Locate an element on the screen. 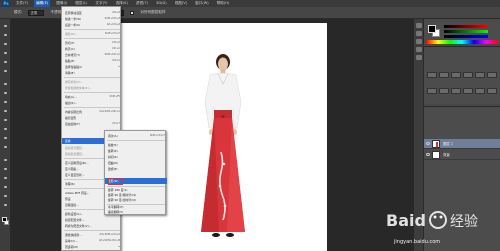 The height and width of the screenshot is (251, 500). menu-item-undo: 还原移动选区 Ctrl+Z is located at coordinates (92, 13).